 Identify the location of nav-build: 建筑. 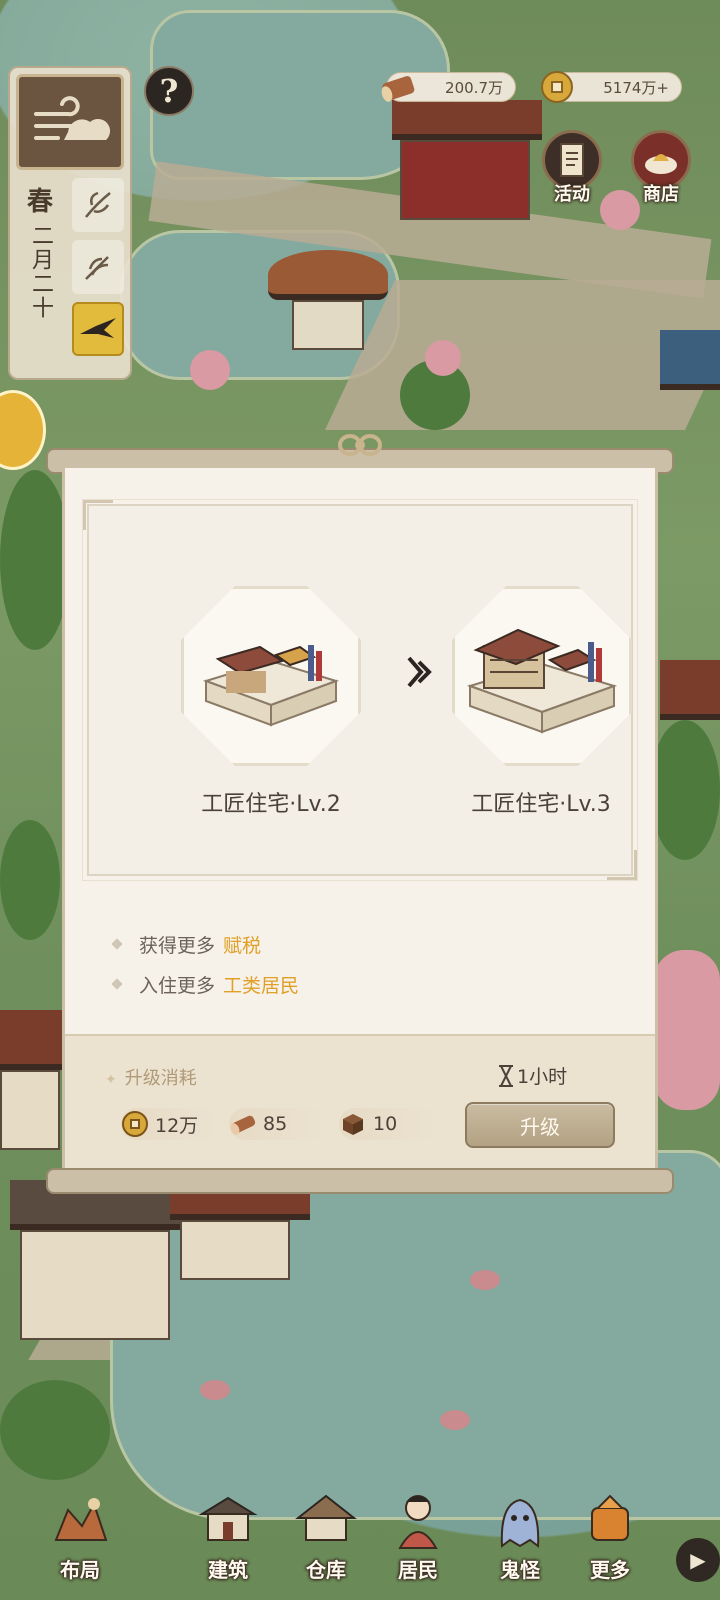
(228, 1545).